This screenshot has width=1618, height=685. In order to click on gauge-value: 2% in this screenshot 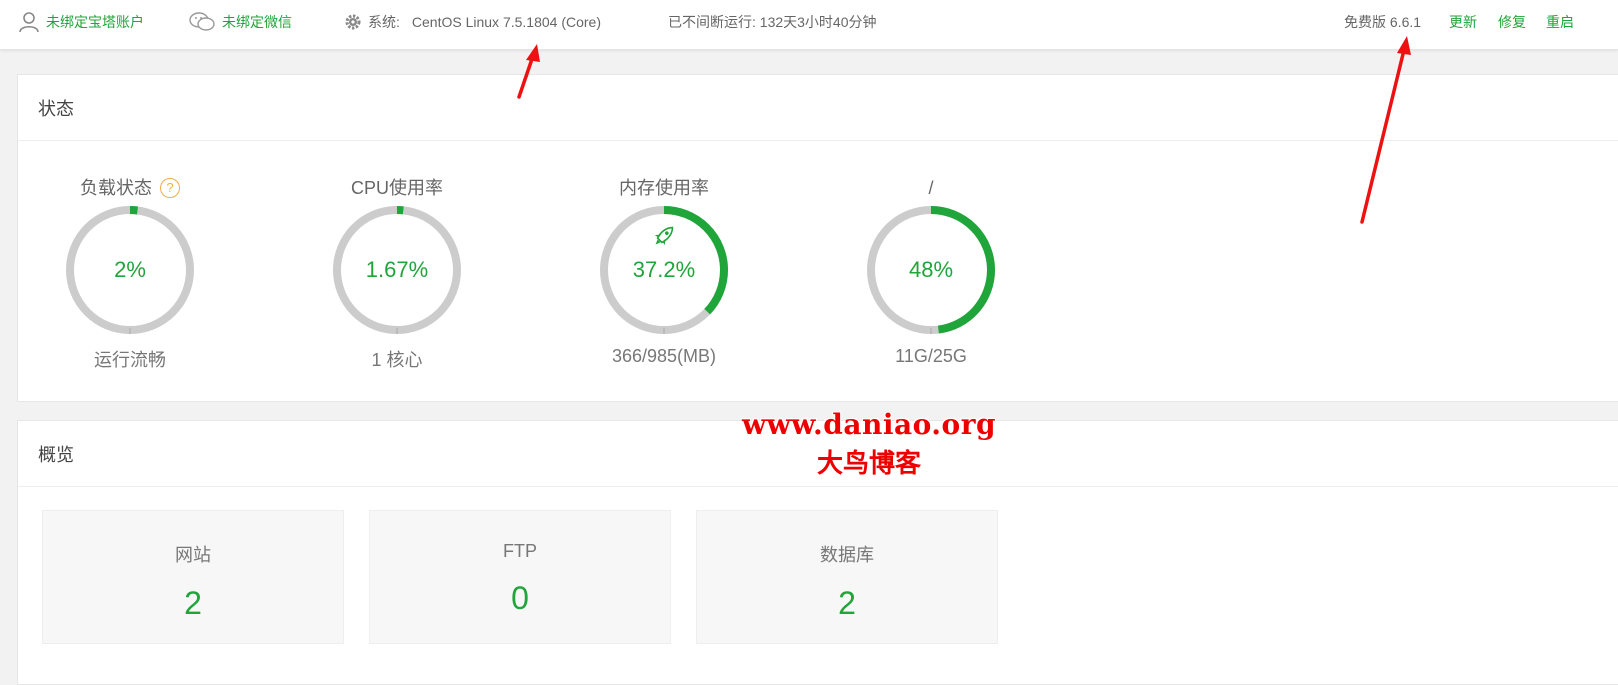, I will do `click(130, 269)`.